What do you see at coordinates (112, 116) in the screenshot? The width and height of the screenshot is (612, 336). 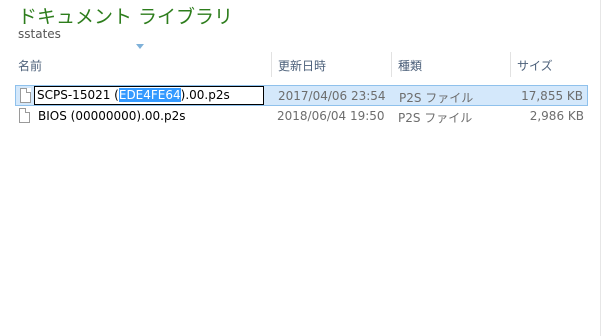 I see `file-name: BIOS (00000000).00.p2s` at bounding box center [112, 116].